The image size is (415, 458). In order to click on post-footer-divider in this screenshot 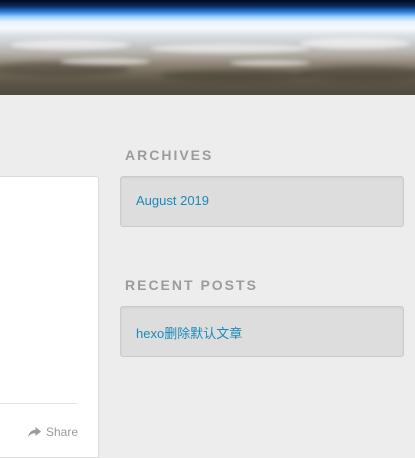, I will do `click(38, 403)`.